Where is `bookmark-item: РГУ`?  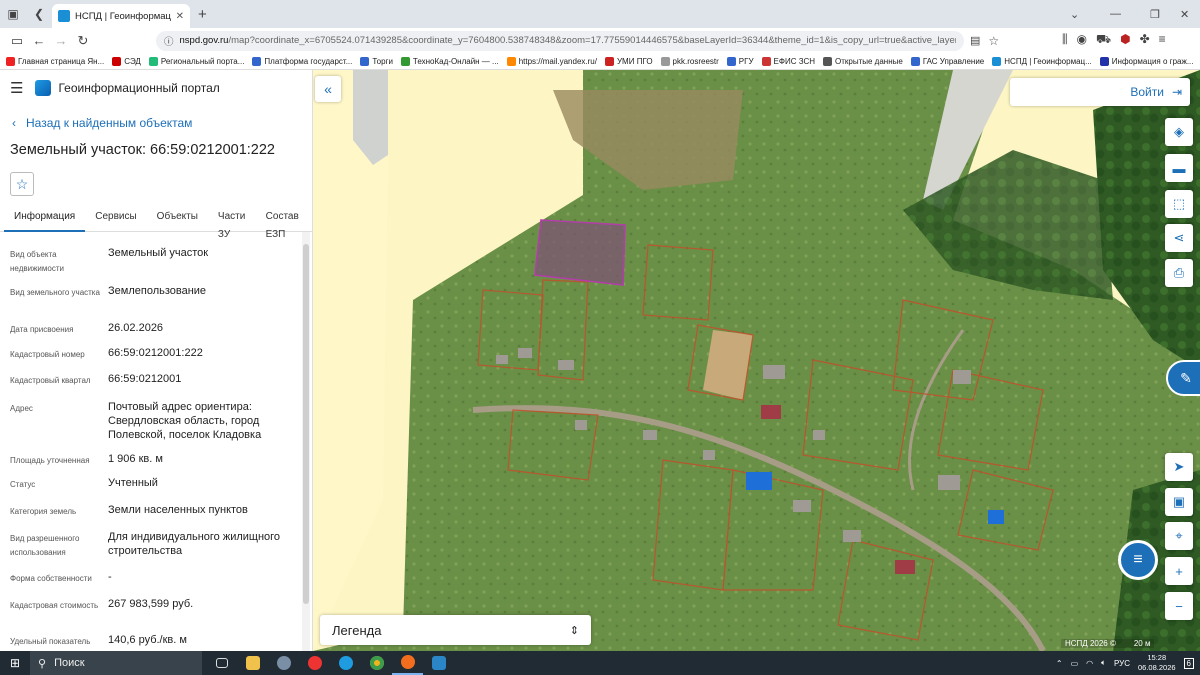 bookmark-item: РГУ is located at coordinates (740, 61).